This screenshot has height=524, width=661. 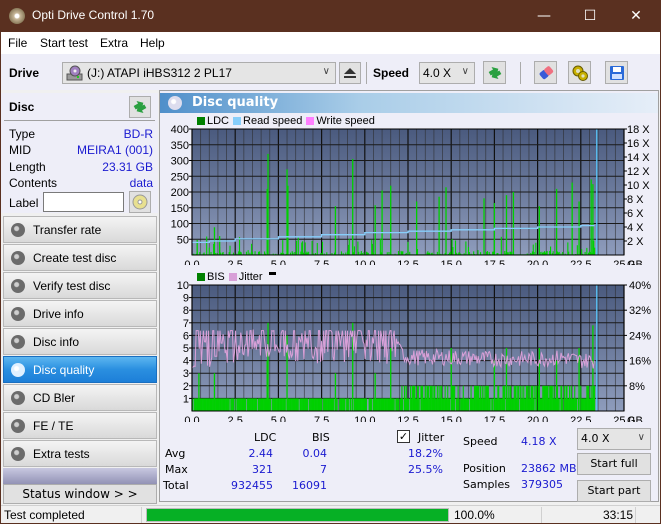 What do you see at coordinates (447, 73) in the screenshot?
I see `speed-select: 4.0 X ∨` at bounding box center [447, 73].